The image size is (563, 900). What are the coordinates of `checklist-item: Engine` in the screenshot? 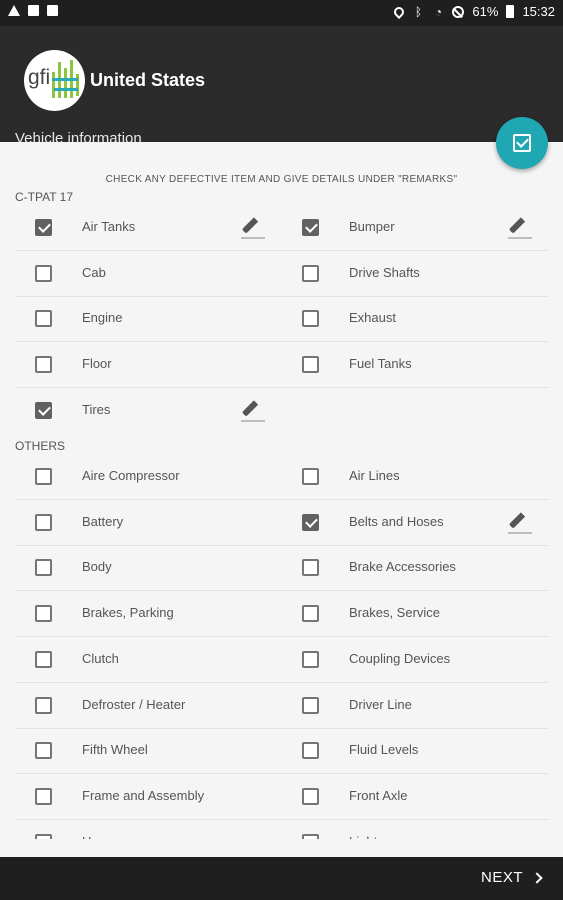 It's located at (148, 318).